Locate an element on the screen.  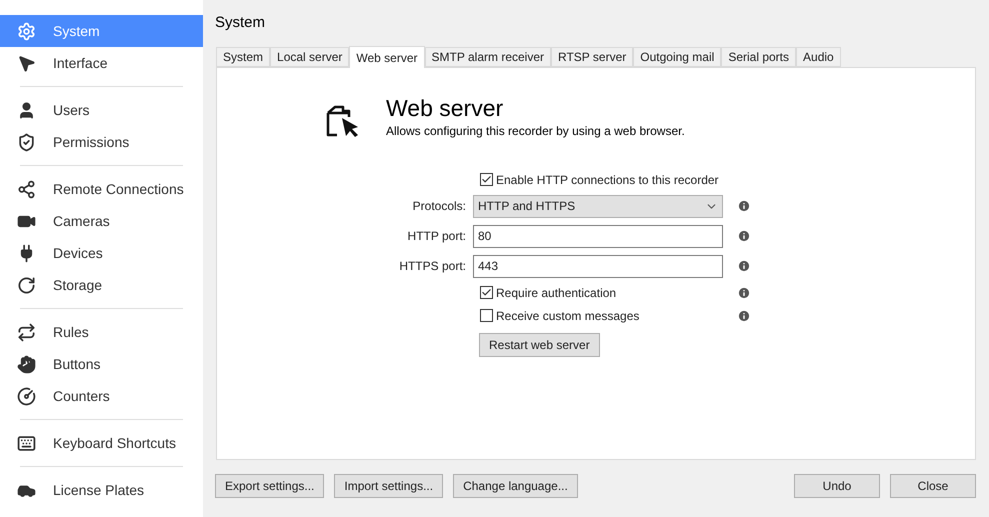
field-label: HTTPS port: is located at coordinates (432, 266).